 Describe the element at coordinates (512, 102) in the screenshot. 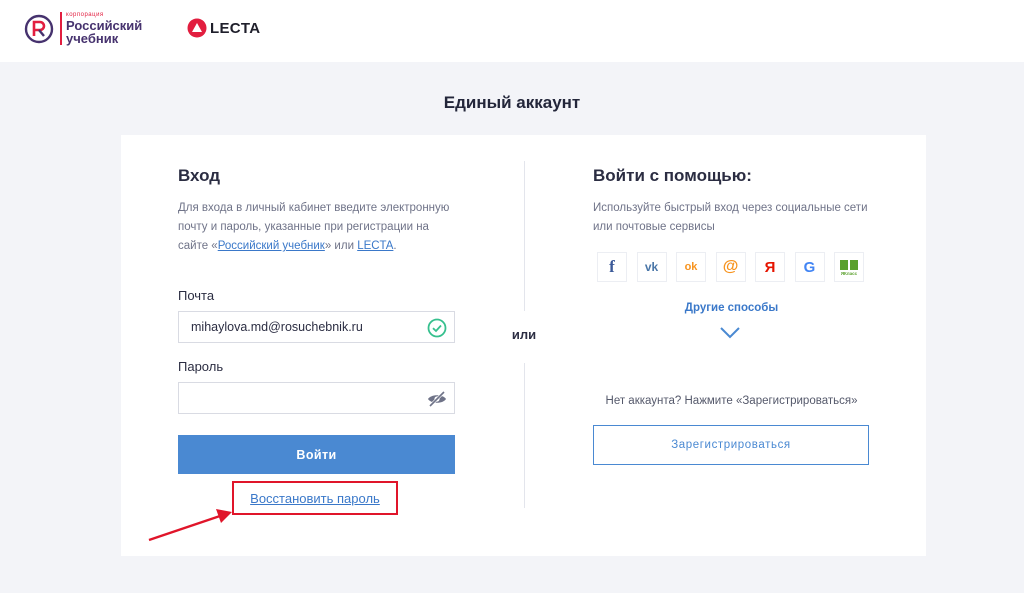

I see `page-title: Единый аккаунт` at that location.